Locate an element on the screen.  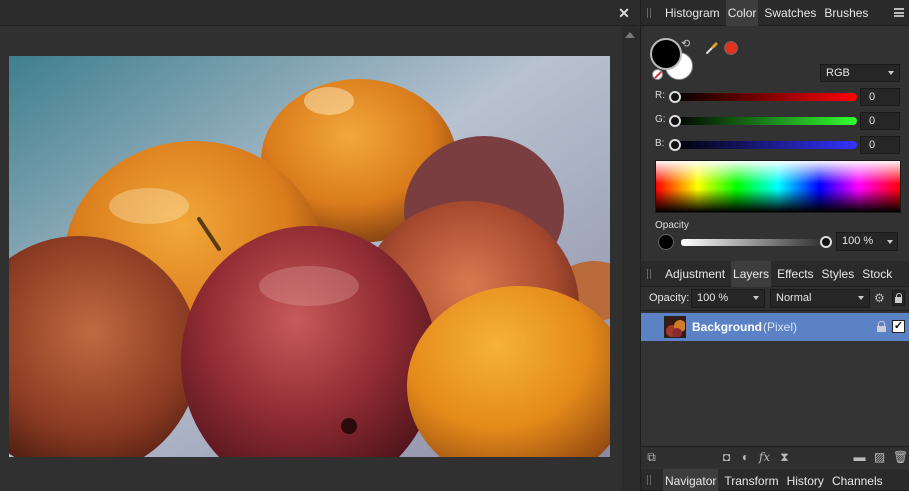
swap-colors-icon: ⟲ is located at coordinates (687, 44).